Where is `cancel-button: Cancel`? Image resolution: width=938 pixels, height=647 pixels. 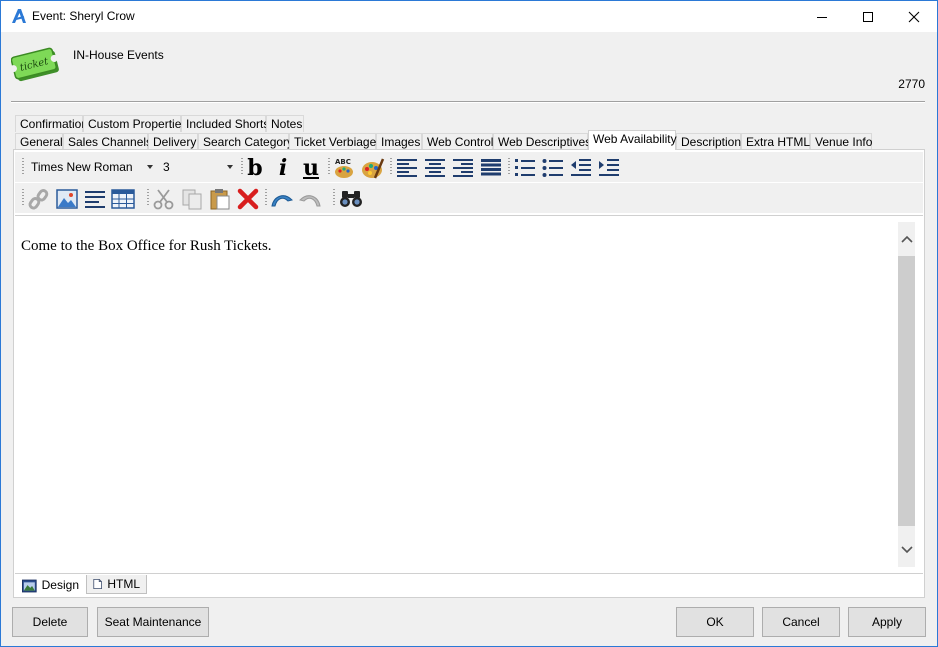 cancel-button: Cancel is located at coordinates (801, 622).